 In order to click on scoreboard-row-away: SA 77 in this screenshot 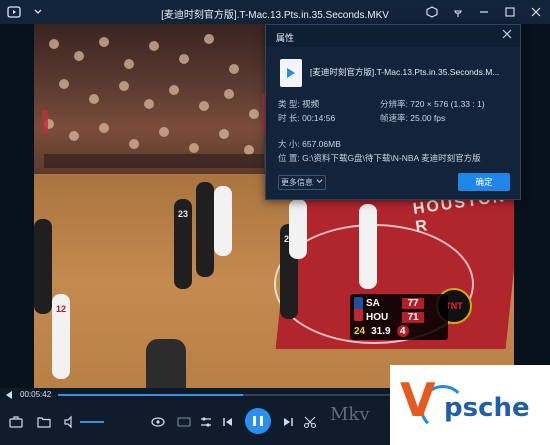, I will do `click(395, 303)`.